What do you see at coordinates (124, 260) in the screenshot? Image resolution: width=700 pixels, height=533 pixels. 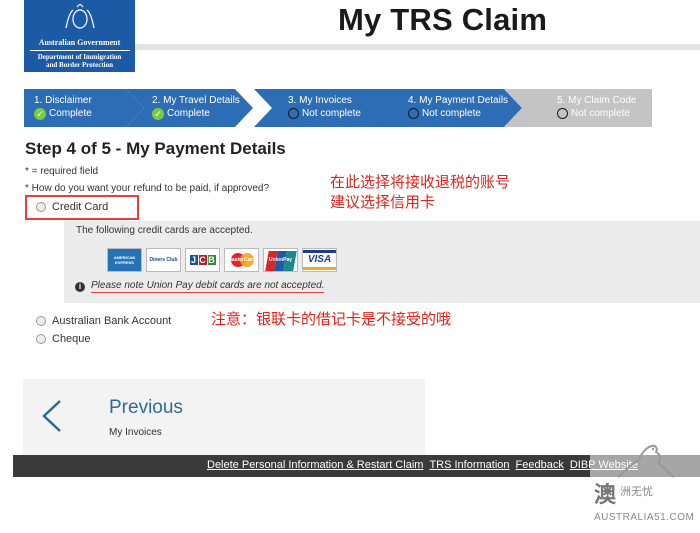 I see `amex-logo-icon: AMERICAN EXPRESS` at bounding box center [124, 260].